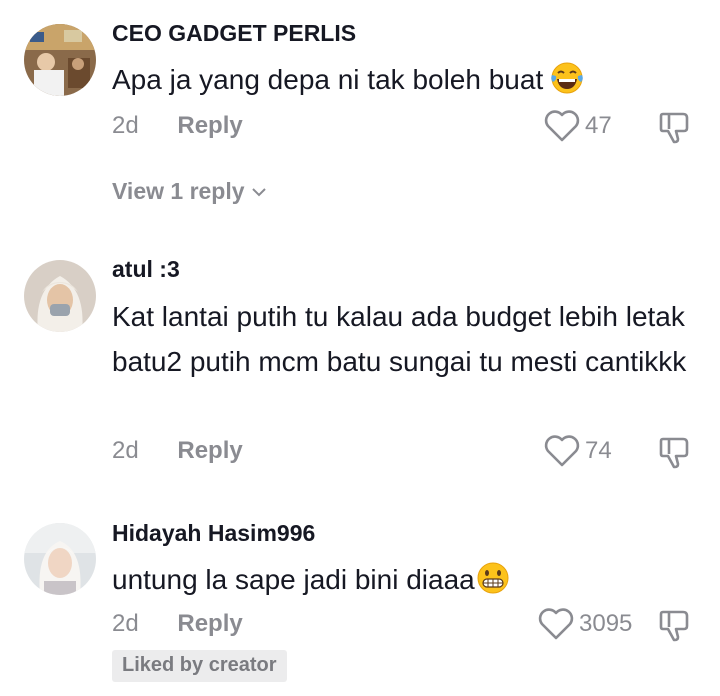 Image resolution: width=720 pixels, height=696 pixels. Describe the element at coordinates (567, 84) in the screenshot. I see `laughing-tears-emoji` at that location.